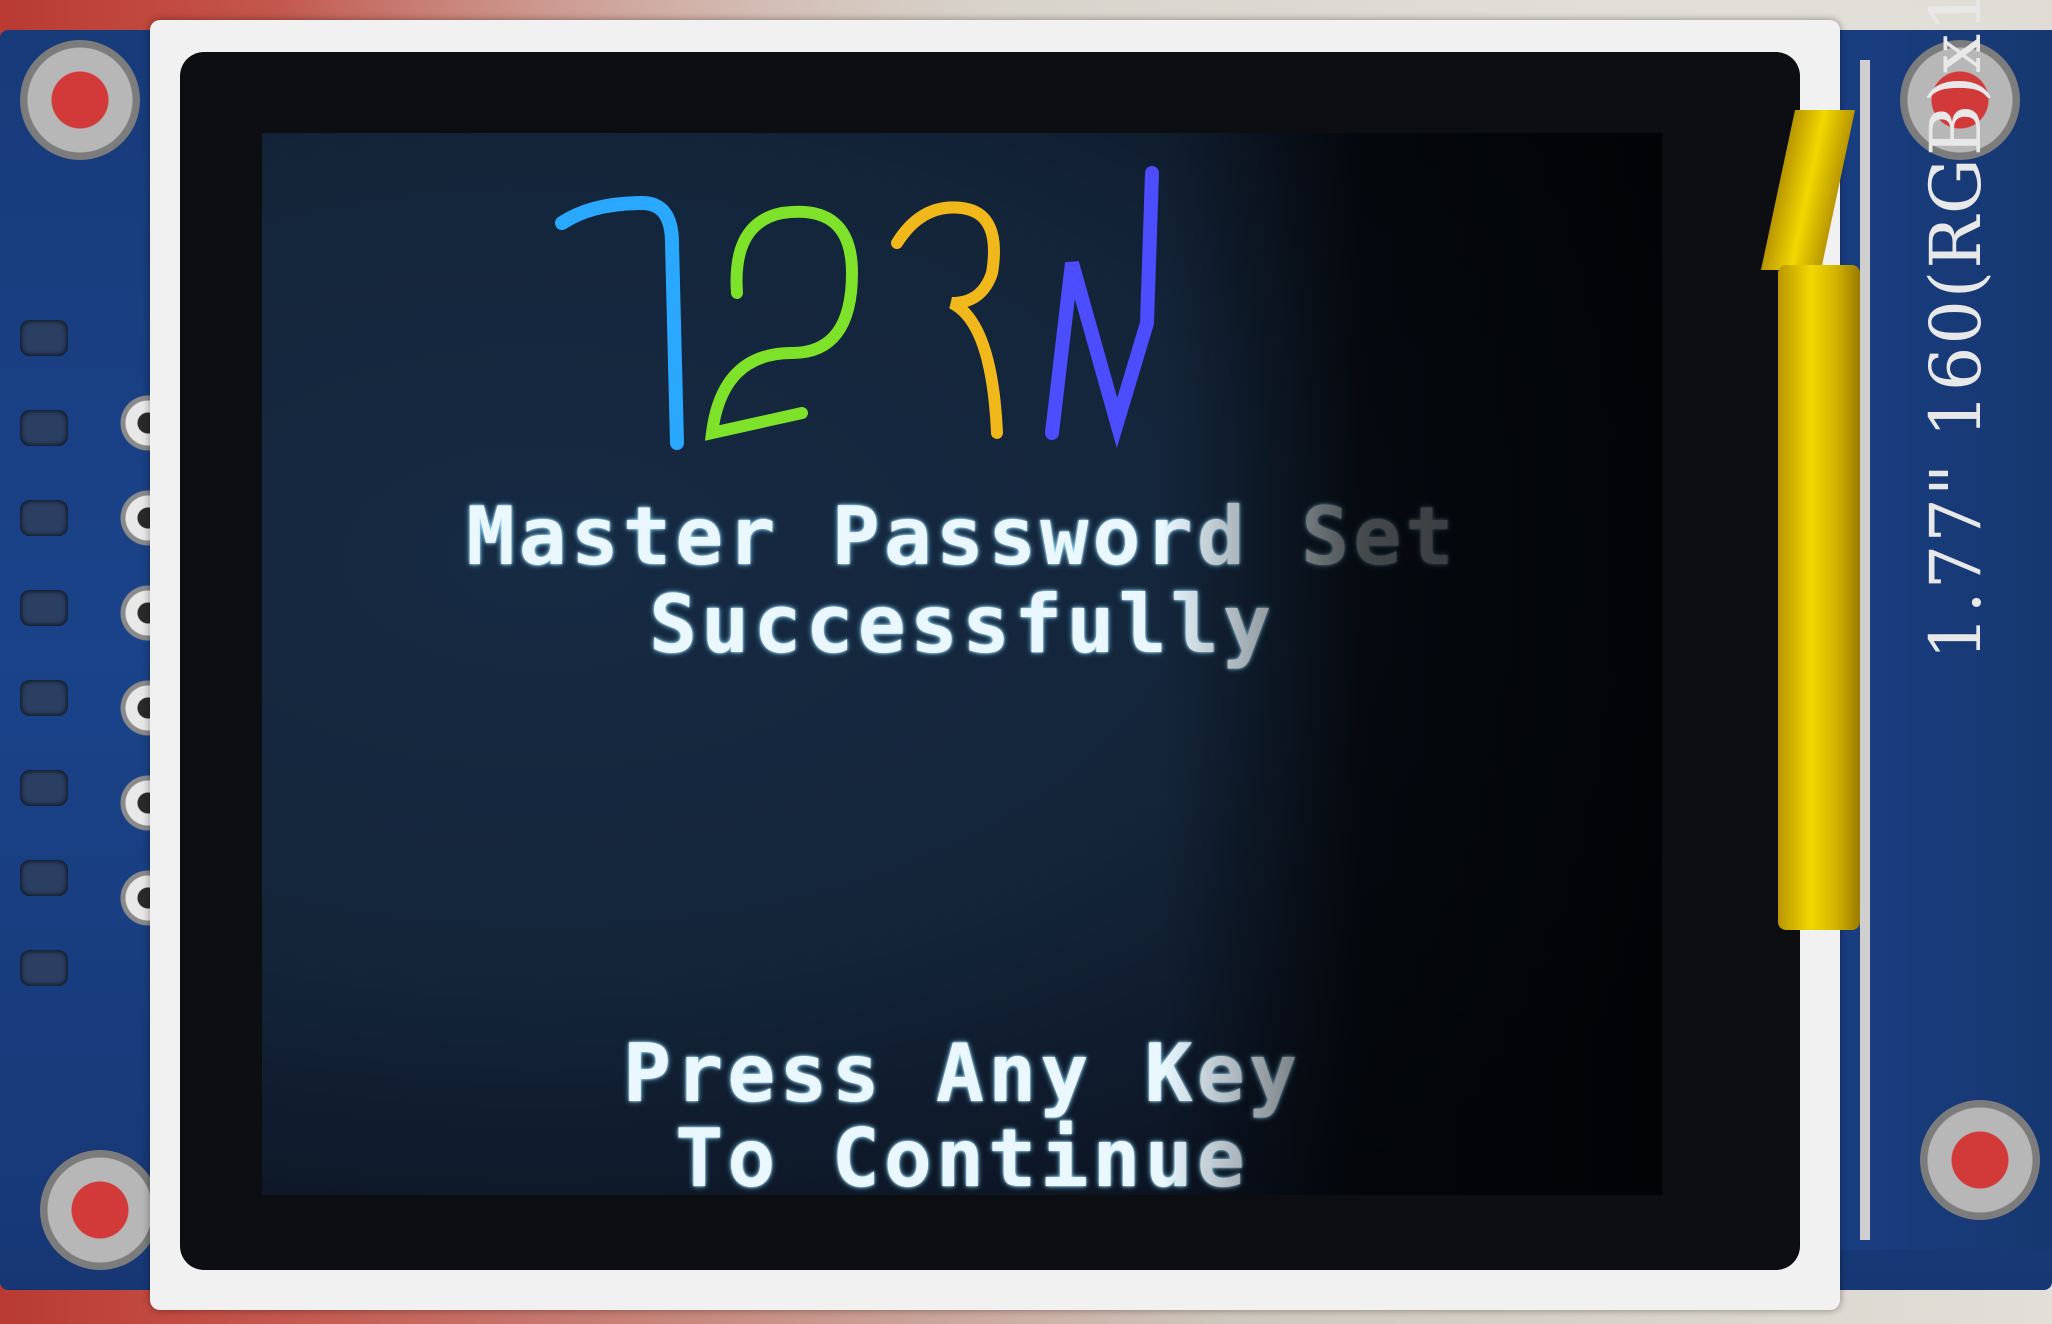  Describe the element at coordinates (100, 1210) in the screenshot. I see `mounting-hole-bottom-left` at that location.